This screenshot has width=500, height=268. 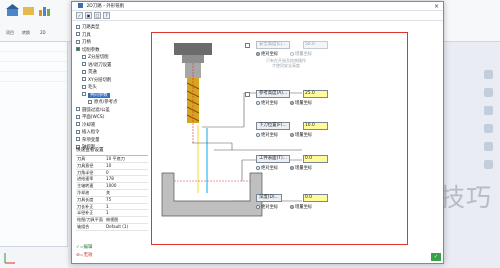 What do you see at coordinates (301, 135) in the screenshot?
I see `feed-plane-inc: 增量坐标` at bounding box center [301, 135].